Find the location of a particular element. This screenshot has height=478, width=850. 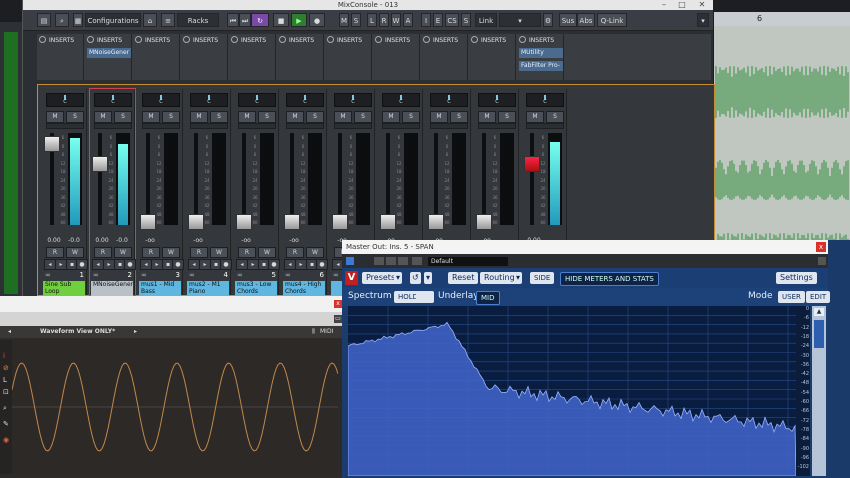

cycle-icon: ↻ is located at coordinates (260, 20).